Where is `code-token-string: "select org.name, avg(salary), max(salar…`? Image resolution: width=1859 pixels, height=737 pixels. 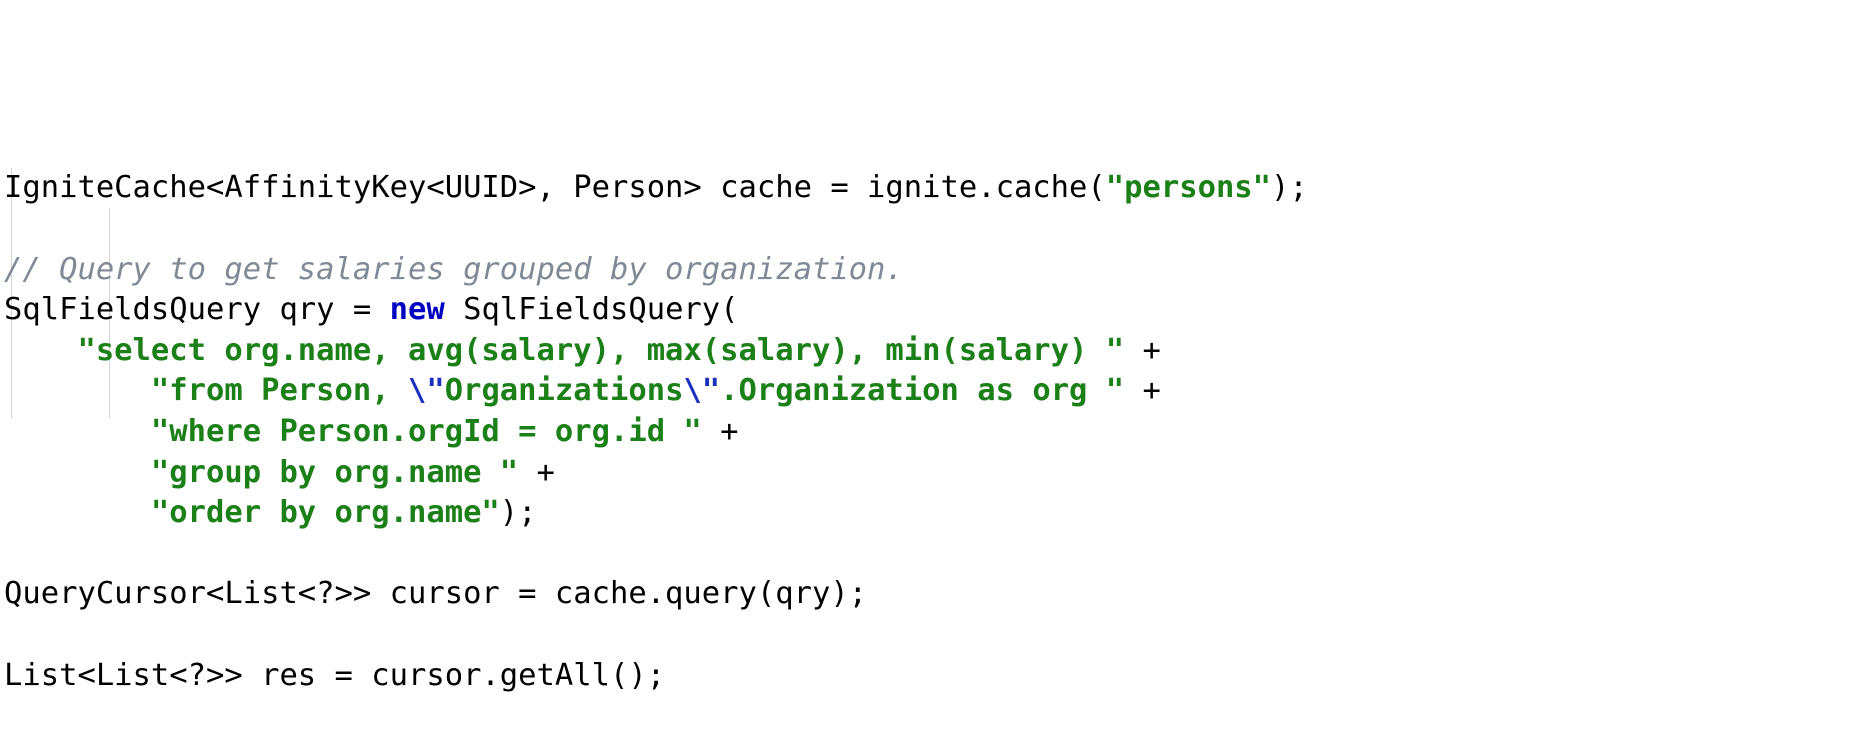 code-token-string: "select org.name, avg(salary), max(salar… is located at coordinates (601, 350).